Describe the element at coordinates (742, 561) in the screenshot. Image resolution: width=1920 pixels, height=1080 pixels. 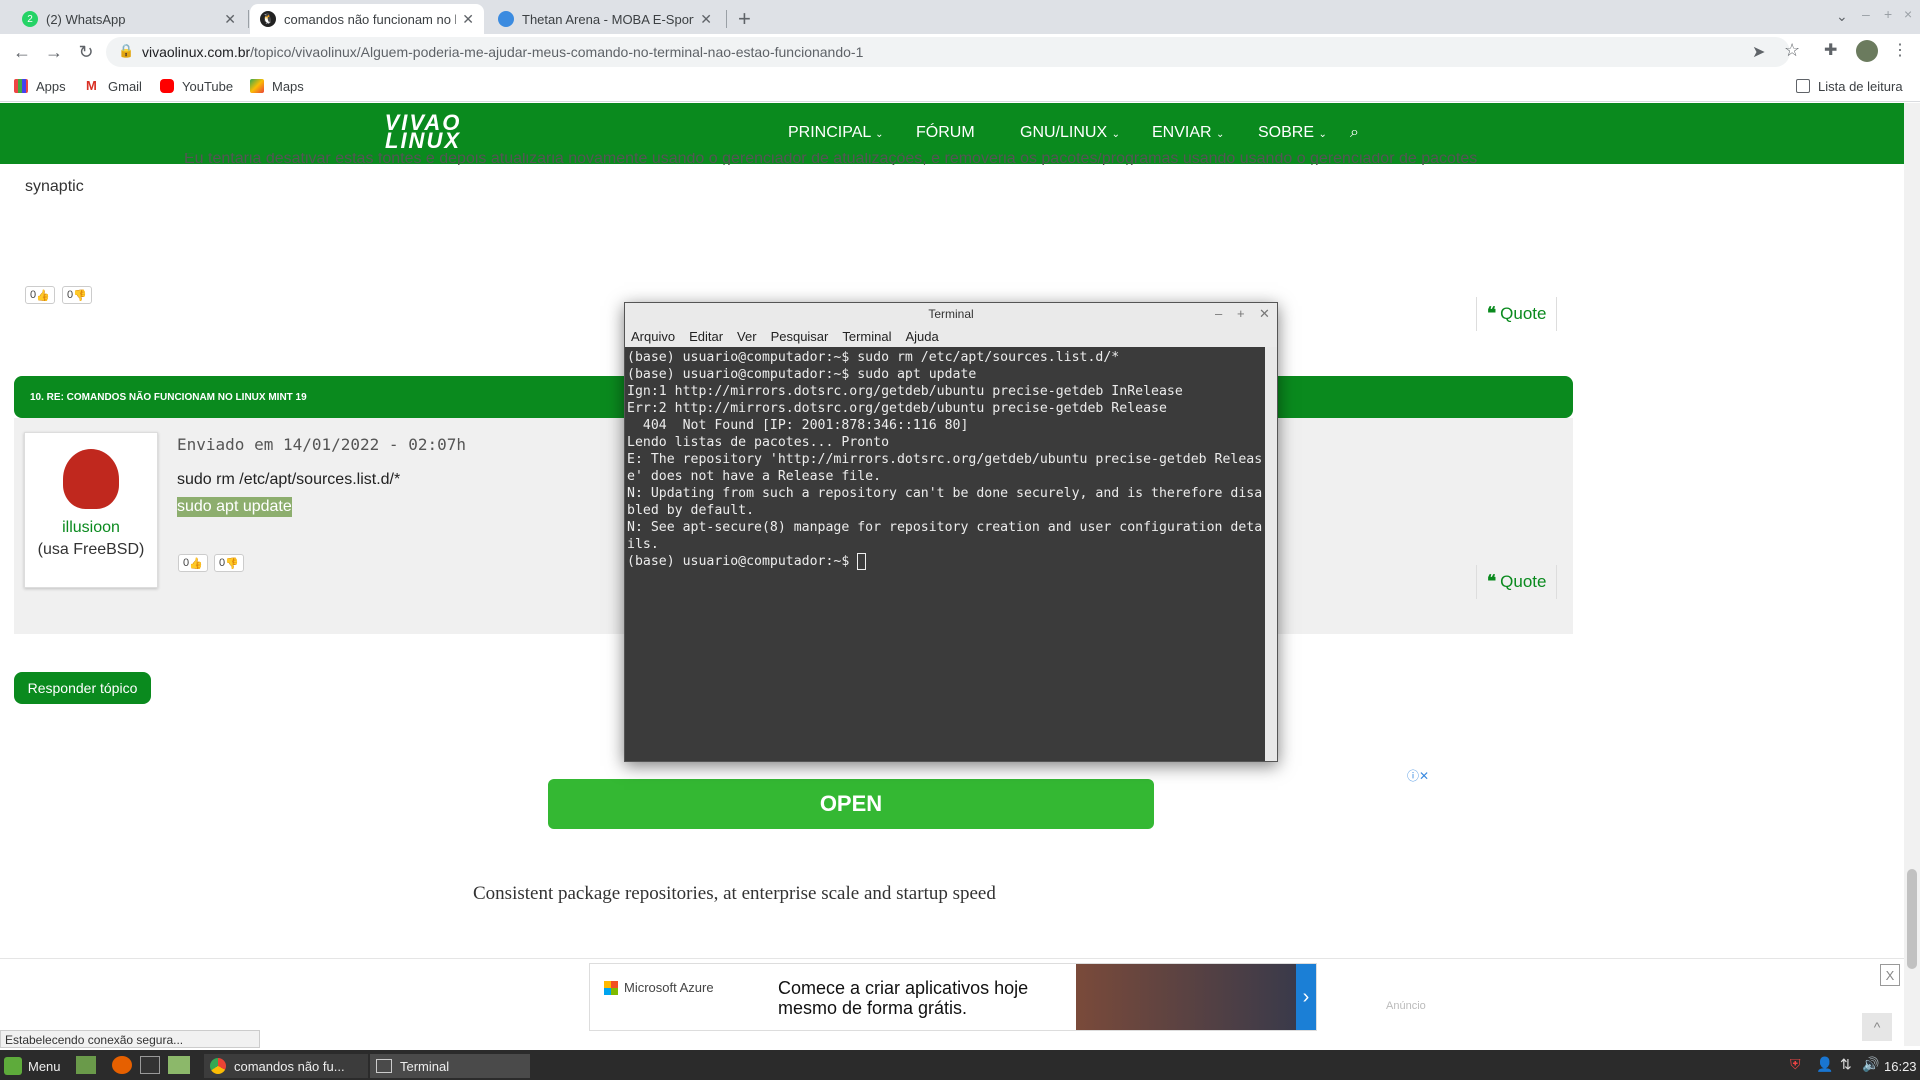
I see `terminal-prompt: (base) usuario@computador:~$` at that location.